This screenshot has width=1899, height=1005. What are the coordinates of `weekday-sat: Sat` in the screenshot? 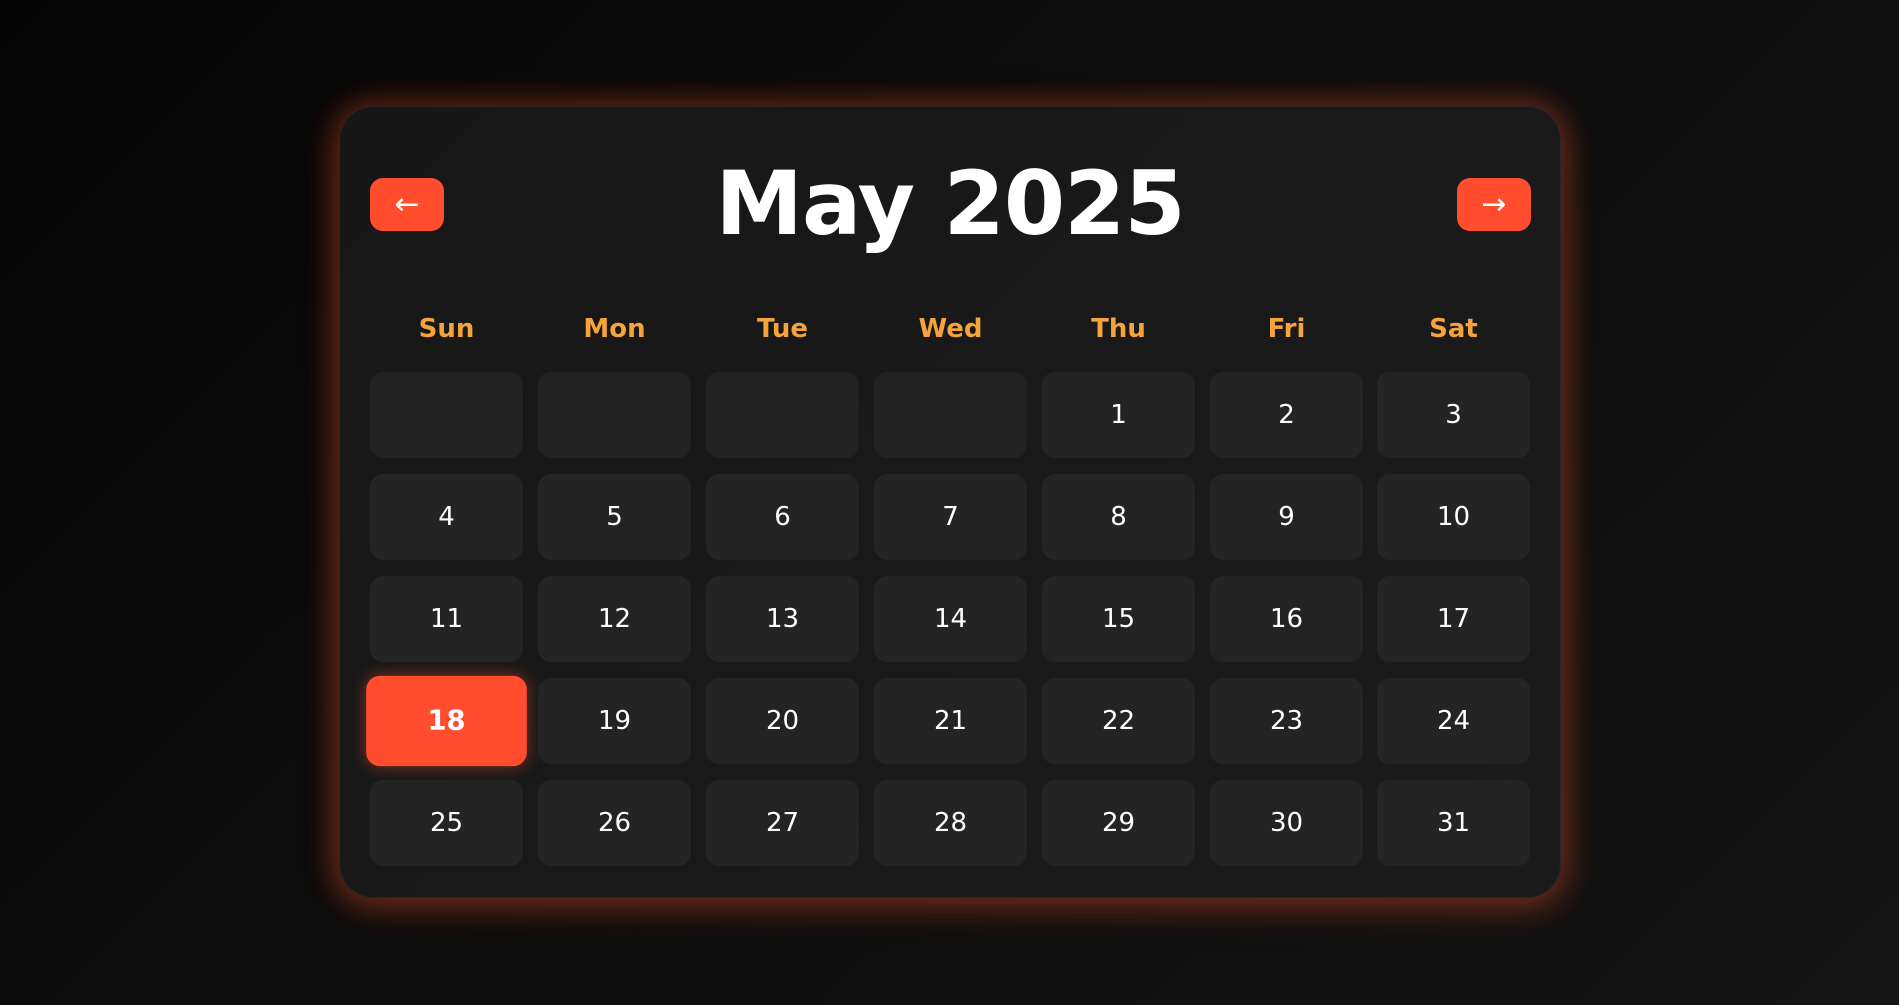 It's located at (1453, 329).